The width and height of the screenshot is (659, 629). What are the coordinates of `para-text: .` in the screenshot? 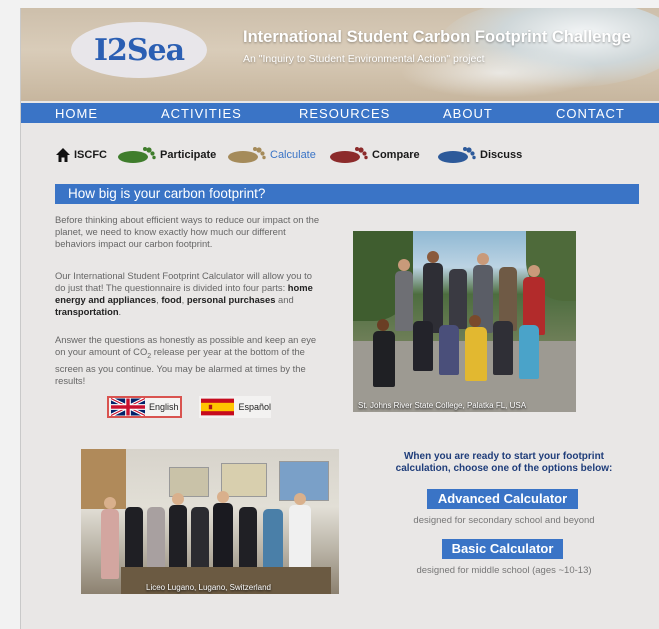 It's located at (120, 311).